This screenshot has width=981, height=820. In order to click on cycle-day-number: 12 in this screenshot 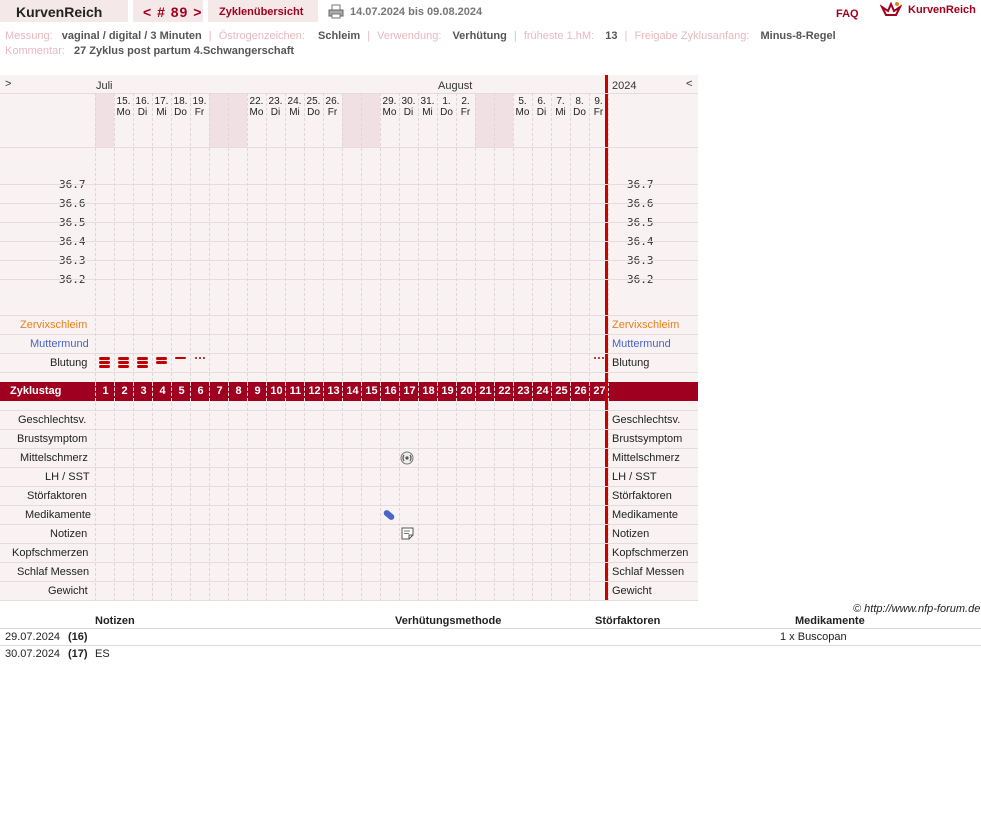, I will do `click(314, 391)`.